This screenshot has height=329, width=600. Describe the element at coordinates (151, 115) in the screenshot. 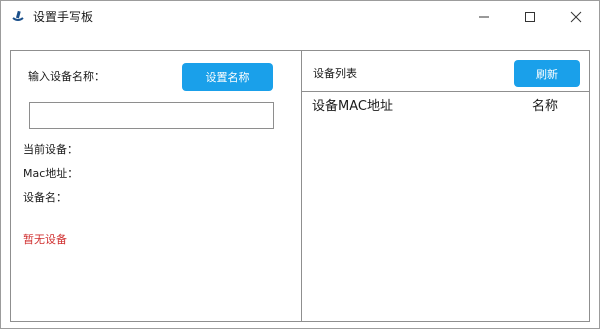

I see `device-name-input` at that location.